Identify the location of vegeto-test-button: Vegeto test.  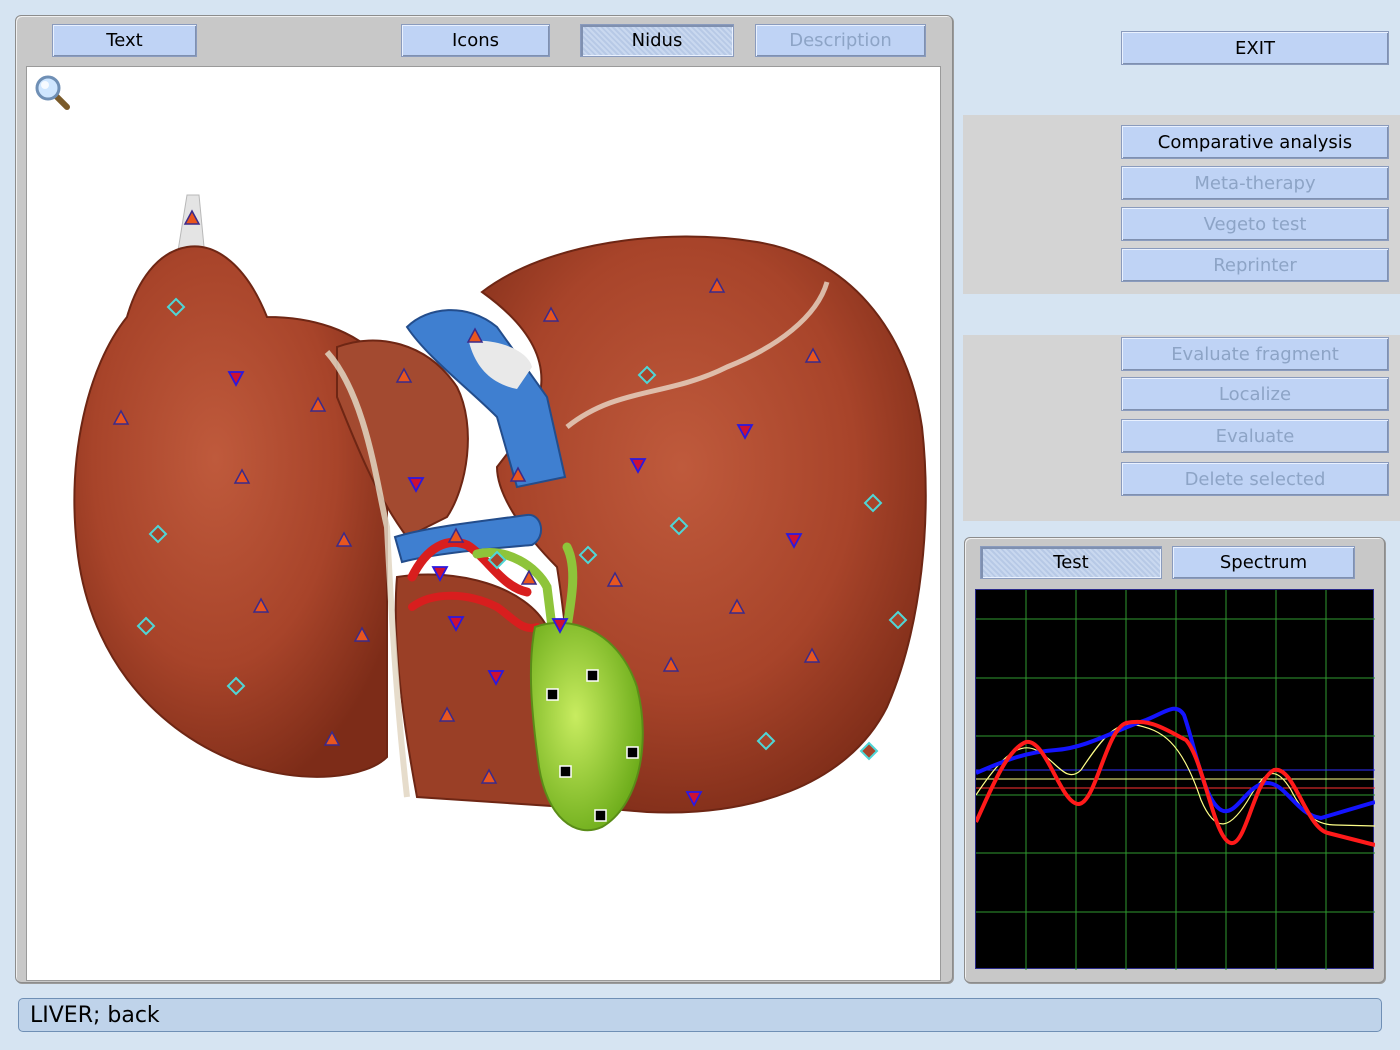
(1255, 224).